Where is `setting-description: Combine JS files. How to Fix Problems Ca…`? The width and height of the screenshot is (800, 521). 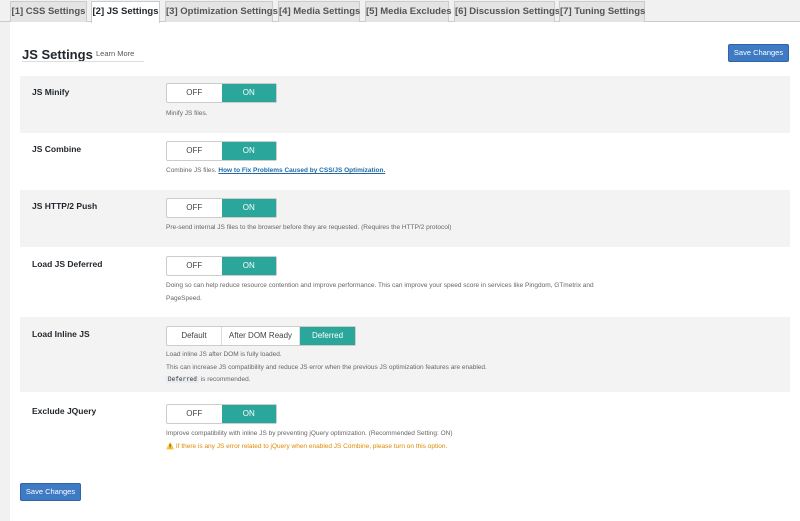 setting-description: Combine JS files. How to Fix Problems Ca… is located at coordinates (275, 171).